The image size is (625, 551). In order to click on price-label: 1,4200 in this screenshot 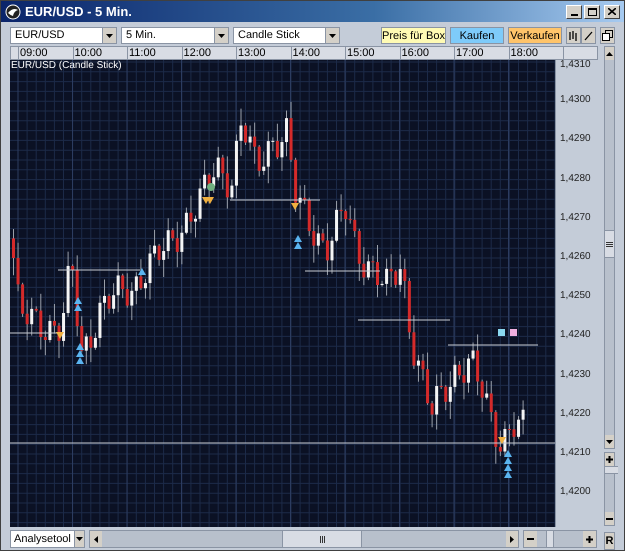, I will do `click(575, 492)`.